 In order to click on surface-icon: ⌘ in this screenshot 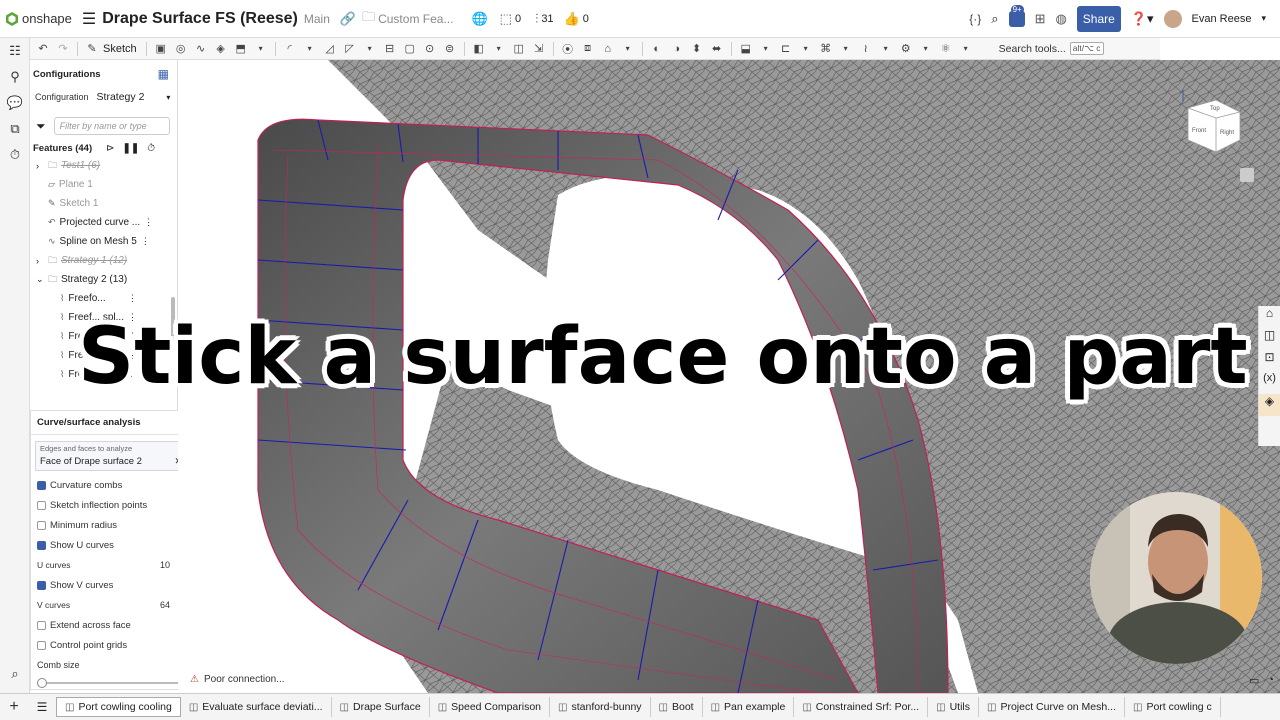, I will do `click(826, 49)`.